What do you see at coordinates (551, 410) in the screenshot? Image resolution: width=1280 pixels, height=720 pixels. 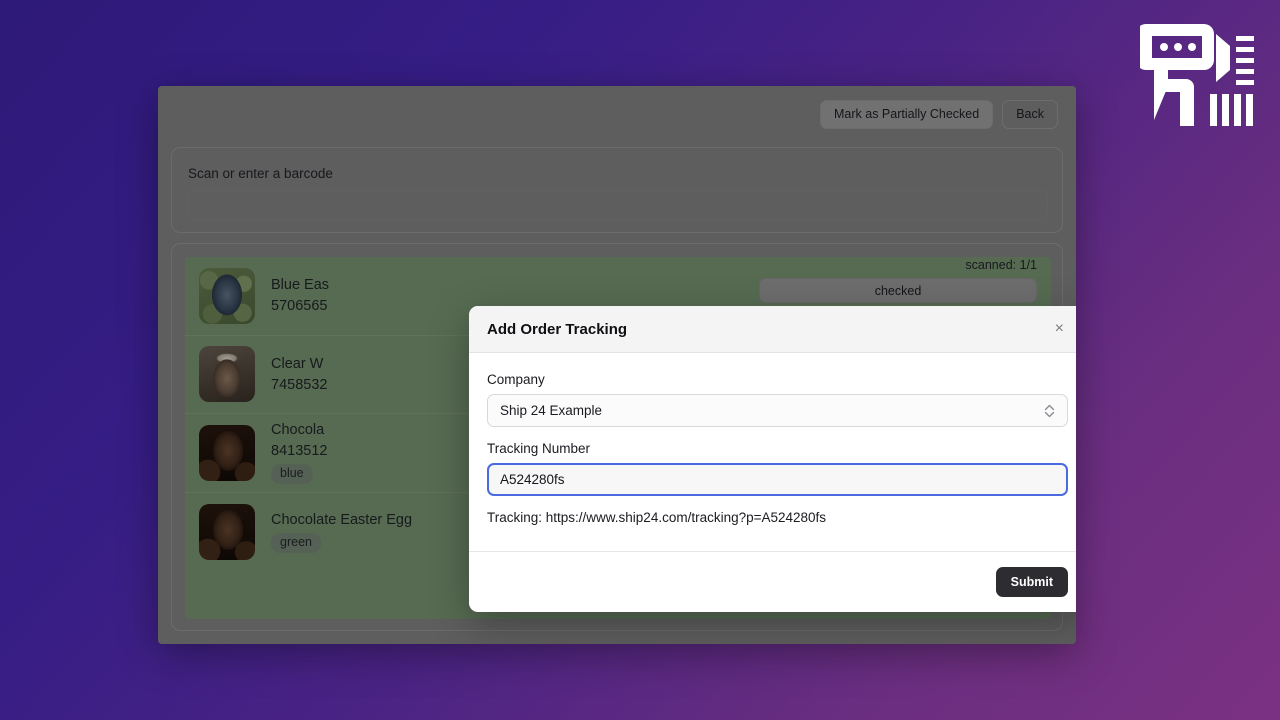 I see `company-select-value: Ship 24 Example` at bounding box center [551, 410].